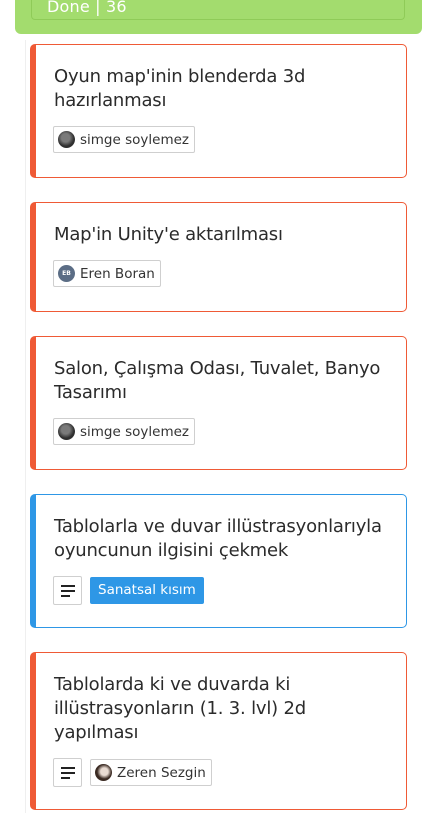 The image size is (429, 813). Describe the element at coordinates (224, 235) in the screenshot. I see `task-title: Map'in Unity'e aktarılması` at that location.